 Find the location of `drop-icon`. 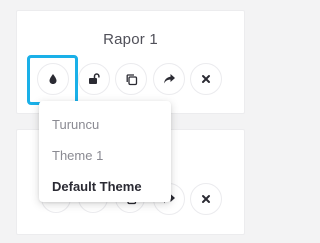

drop-icon is located at coordinates (53, 79).